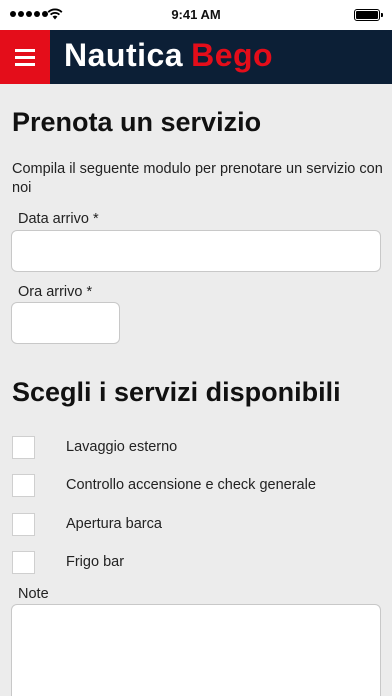 This screenshot has width=392, height=696. What do you see at coordinates (137, 122) in the screenshot?
I see `page-title: Prenota un servizio` at bounding box center [137, 122].